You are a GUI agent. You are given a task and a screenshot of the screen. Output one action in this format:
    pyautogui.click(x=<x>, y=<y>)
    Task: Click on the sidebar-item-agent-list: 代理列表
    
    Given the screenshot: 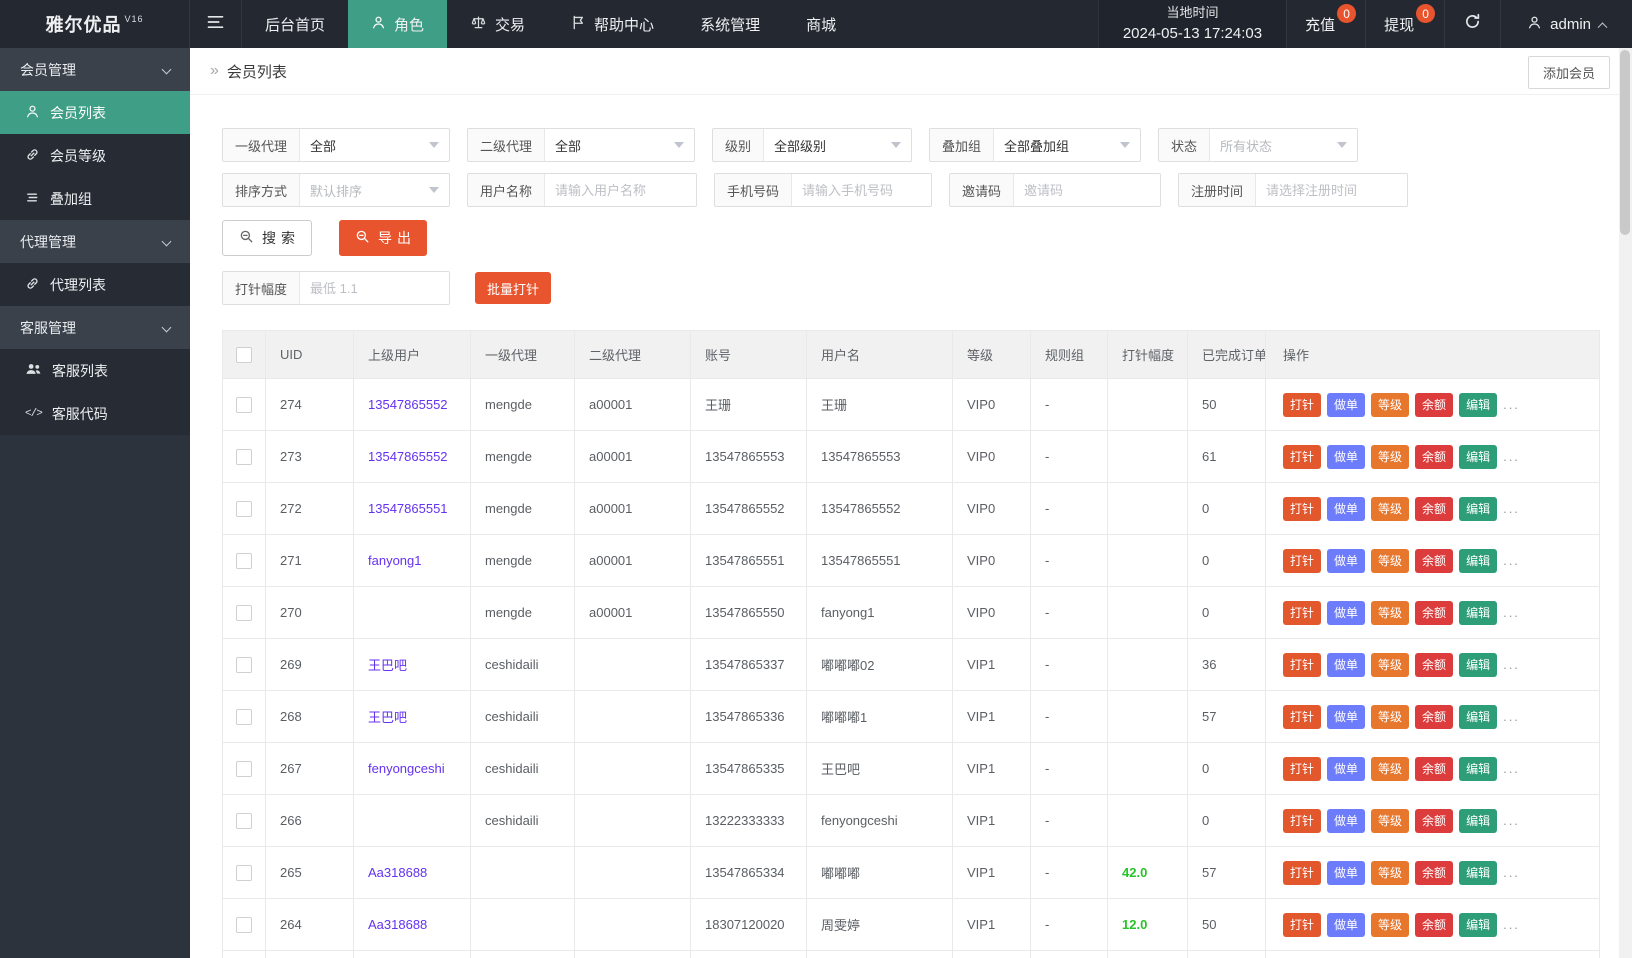 What is the action you would take?
    pyautogui.click(x=95, y=284)
    